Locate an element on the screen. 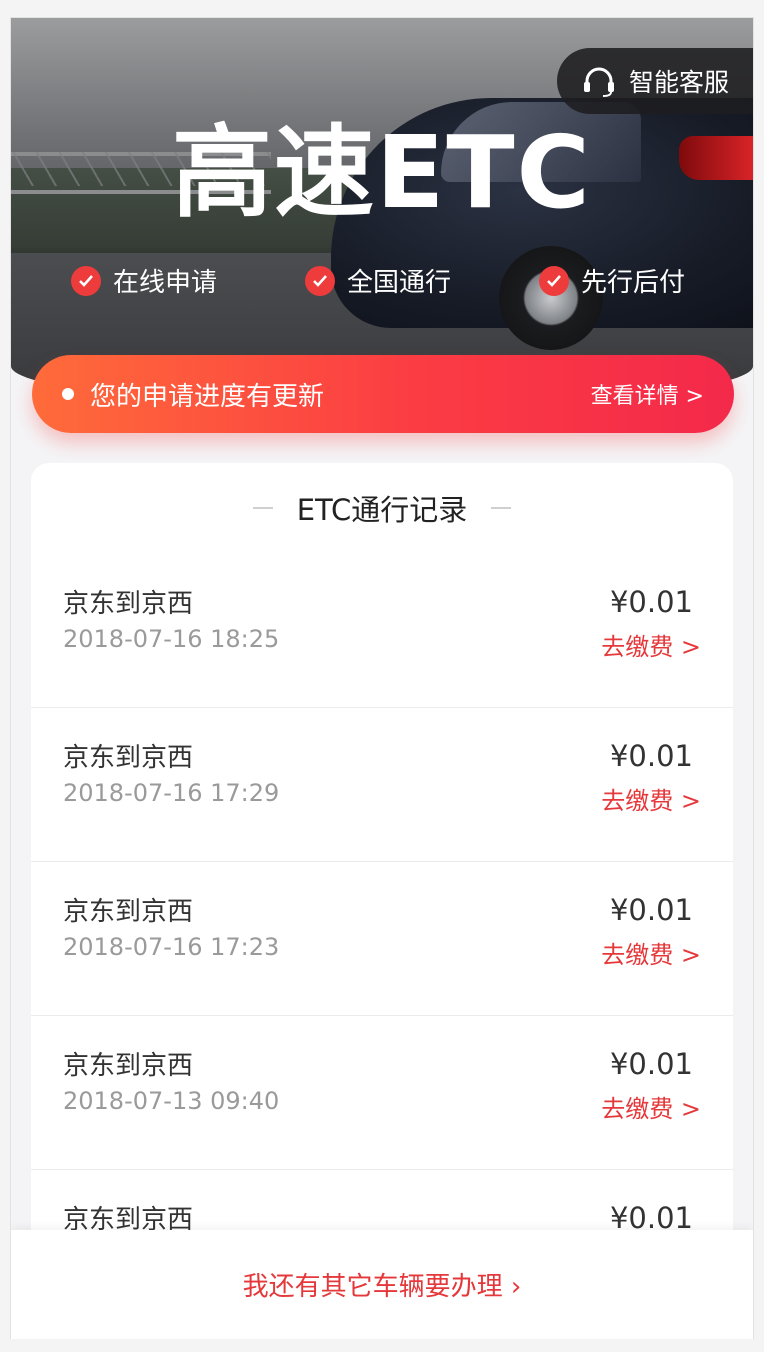  smart-service-button: 智能客服 is located at coordinates (655, 81).